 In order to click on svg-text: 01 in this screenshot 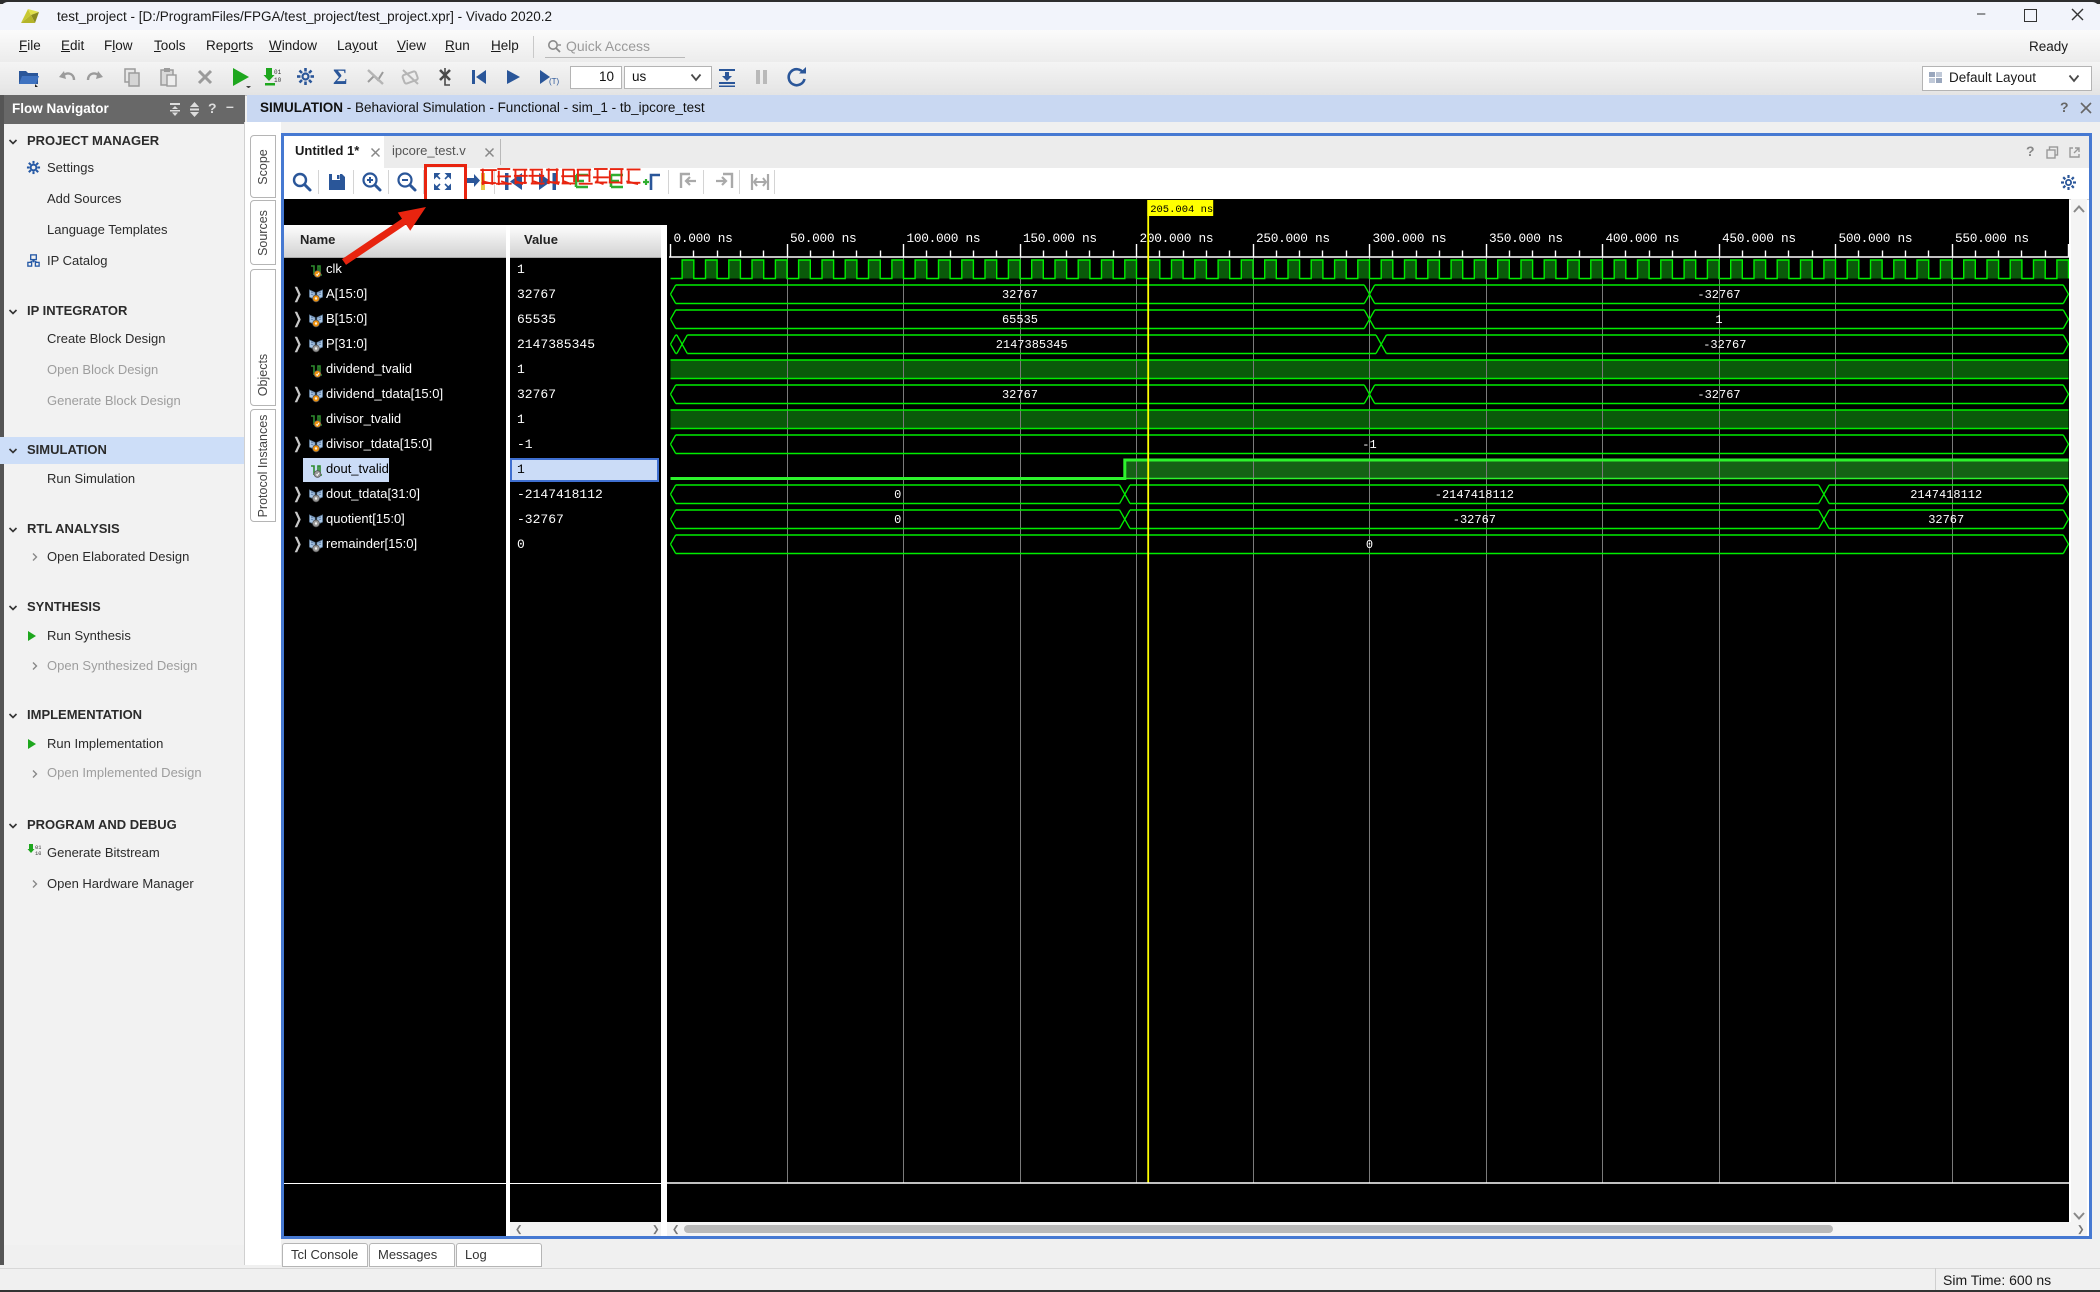, I will do `click(278, 72)`.